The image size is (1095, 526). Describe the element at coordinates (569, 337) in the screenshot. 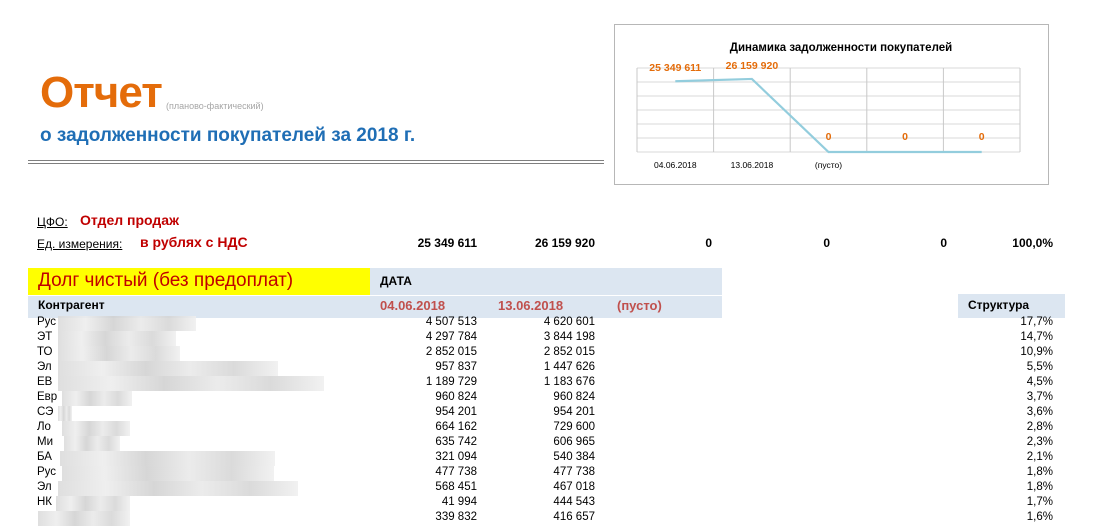

I see `value-cell: 3 844 198` at that location.